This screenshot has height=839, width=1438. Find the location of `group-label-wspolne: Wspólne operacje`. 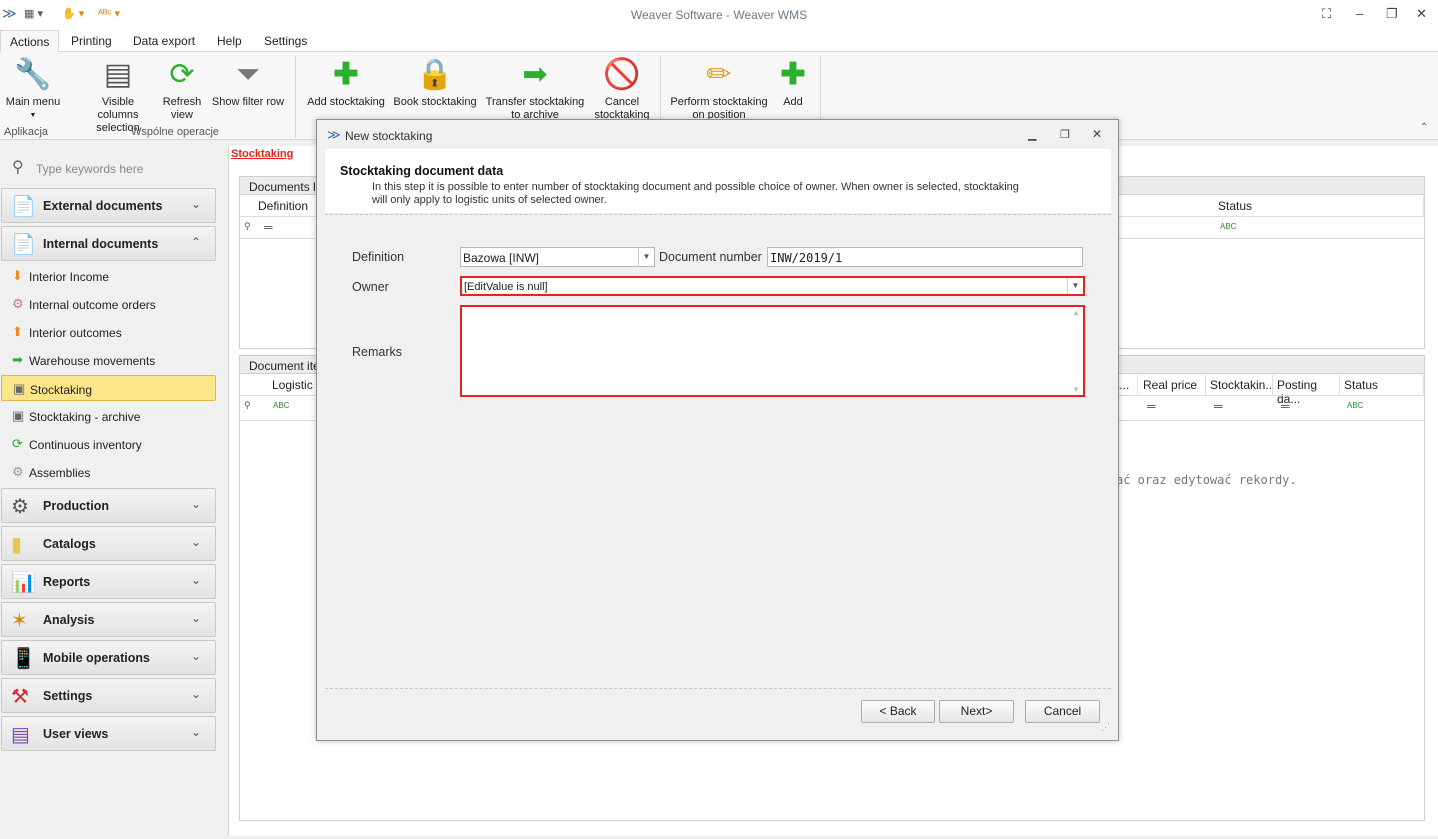

group-label-wspolne: Wspólne operacje is located at coordinates (175, 132).